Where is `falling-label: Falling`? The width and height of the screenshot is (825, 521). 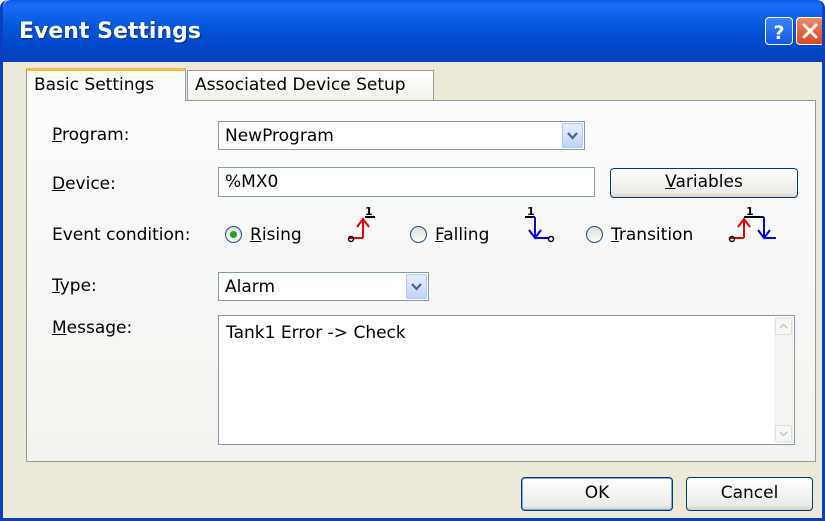
falling-label: Falling is located at coordinates (462, 235).